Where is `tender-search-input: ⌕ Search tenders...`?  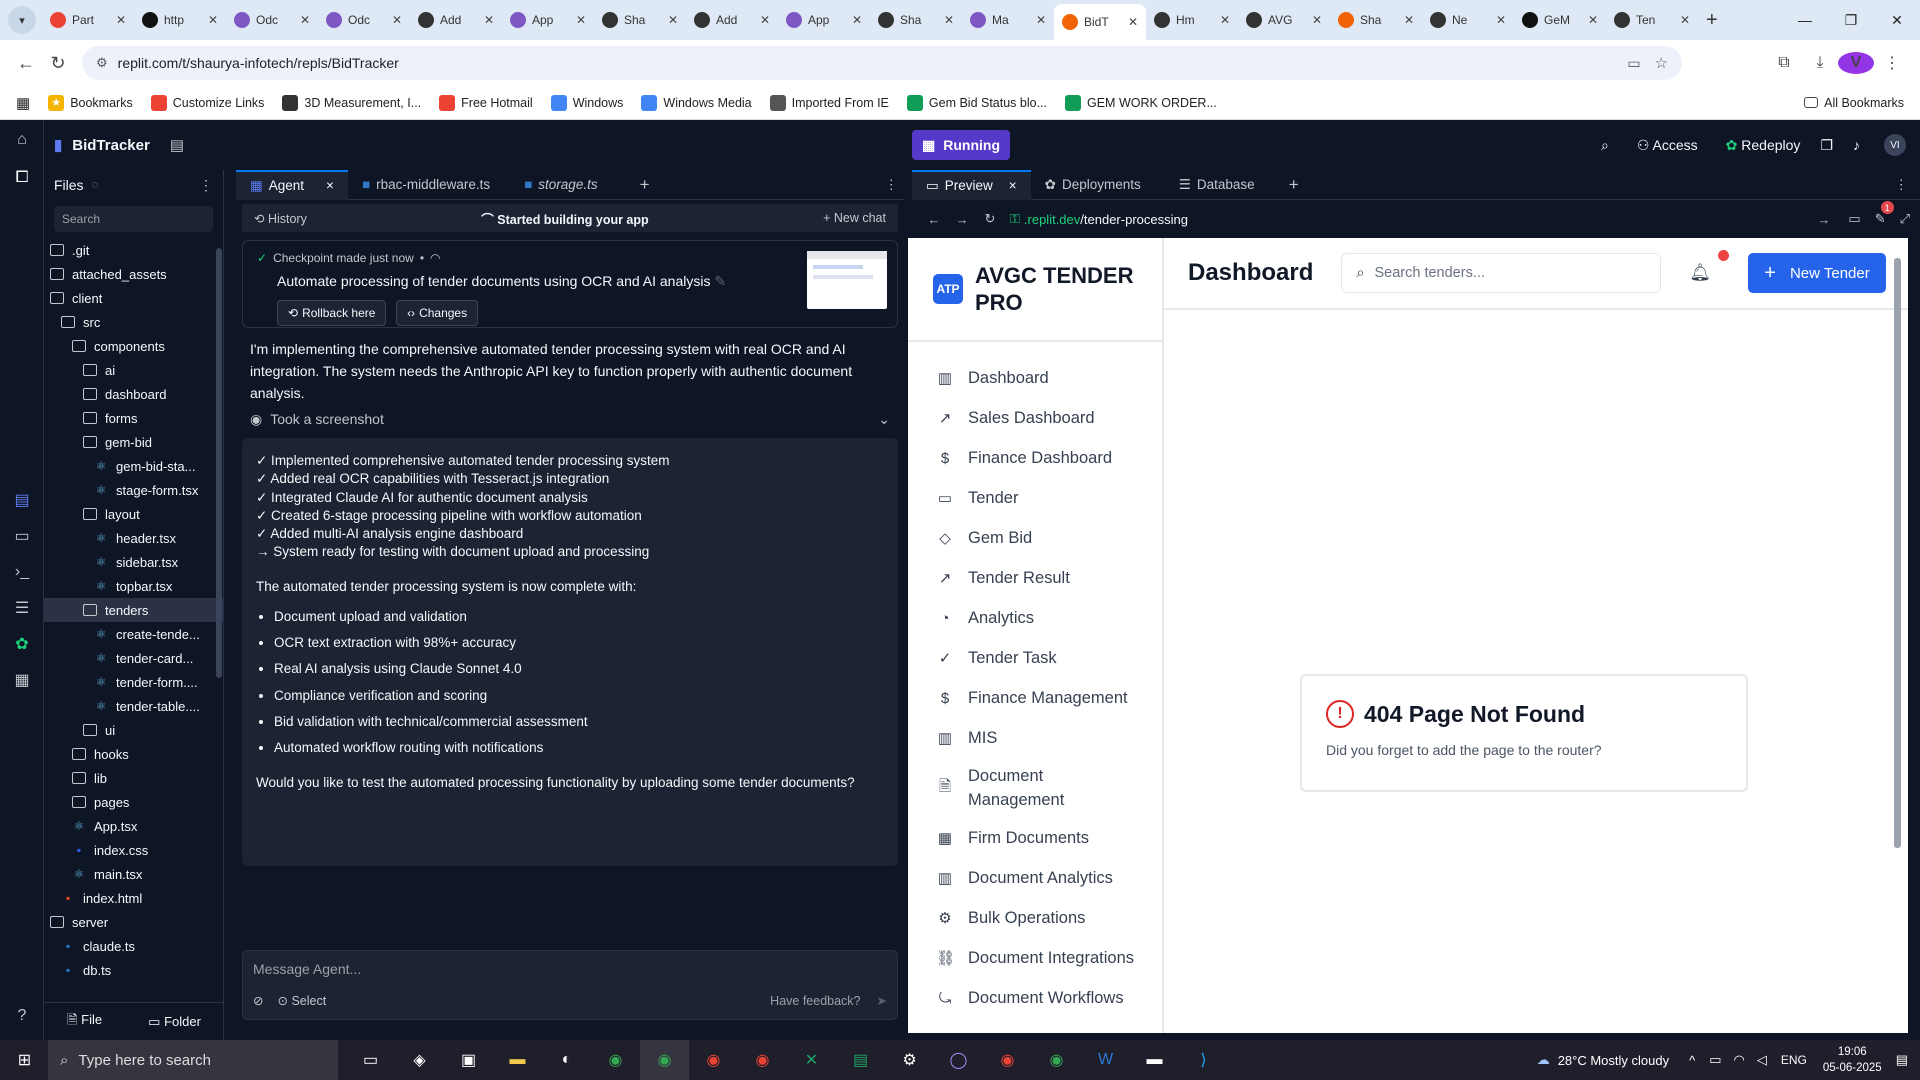
tender-search-input: ⌕ Search tenders... is located at coordinates (1501, 273).